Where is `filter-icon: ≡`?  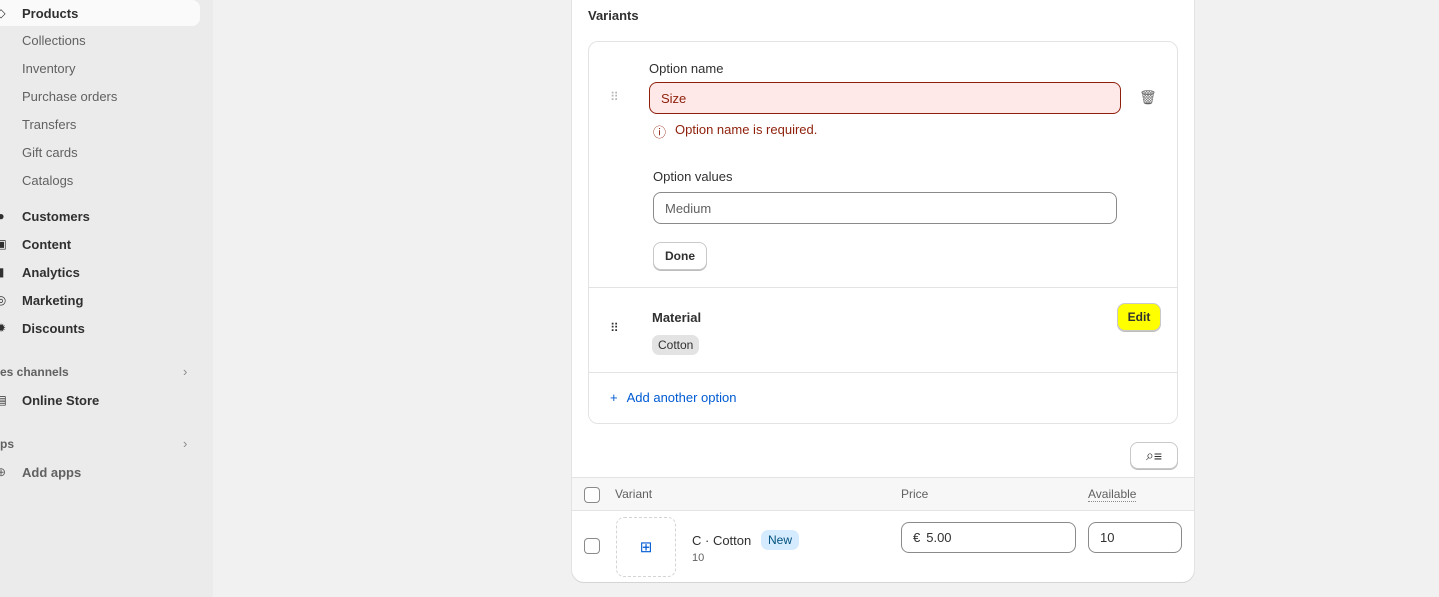 filter-icon: ≡ is located at coordinates (1157, 455).